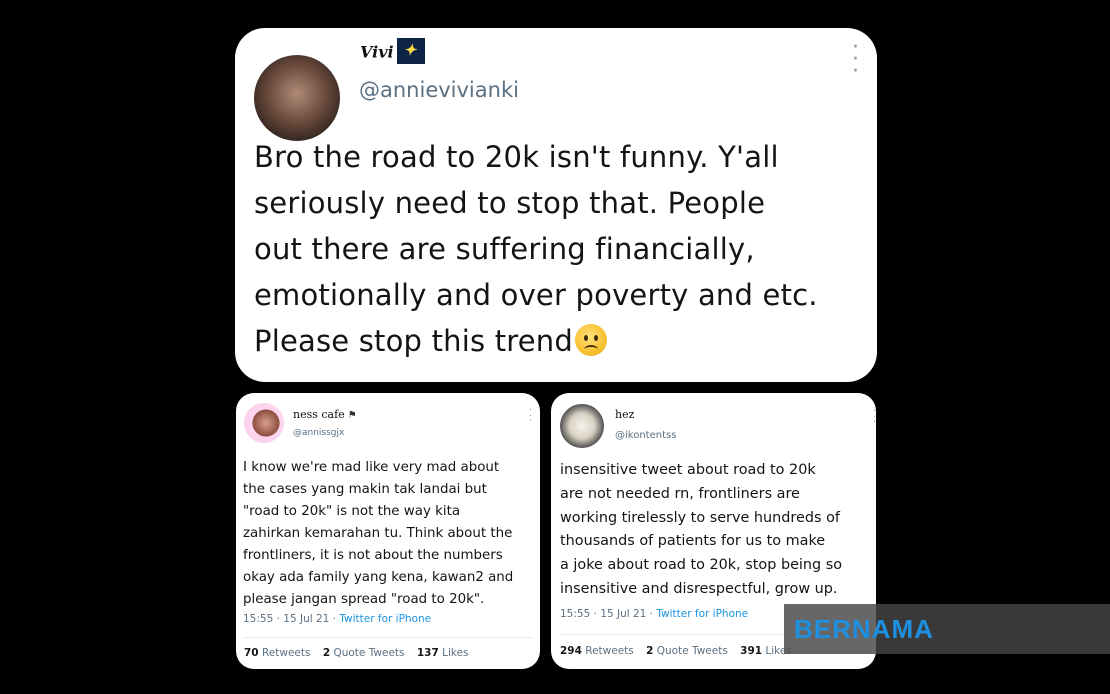 The height and width of the screenshot is (694, 1110). I want to click on sparkle-icon, so click(410, 51).